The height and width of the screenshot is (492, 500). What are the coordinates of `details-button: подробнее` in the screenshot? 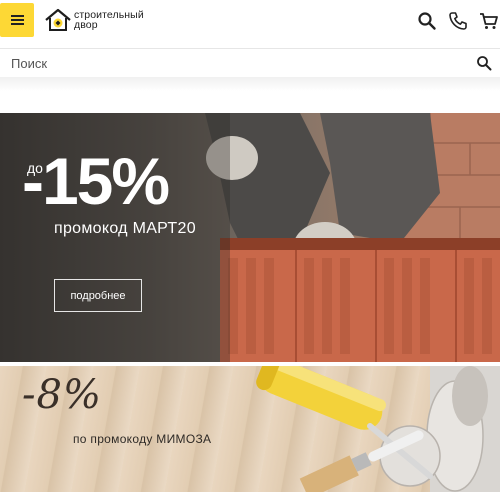 It's located at (98, 295).